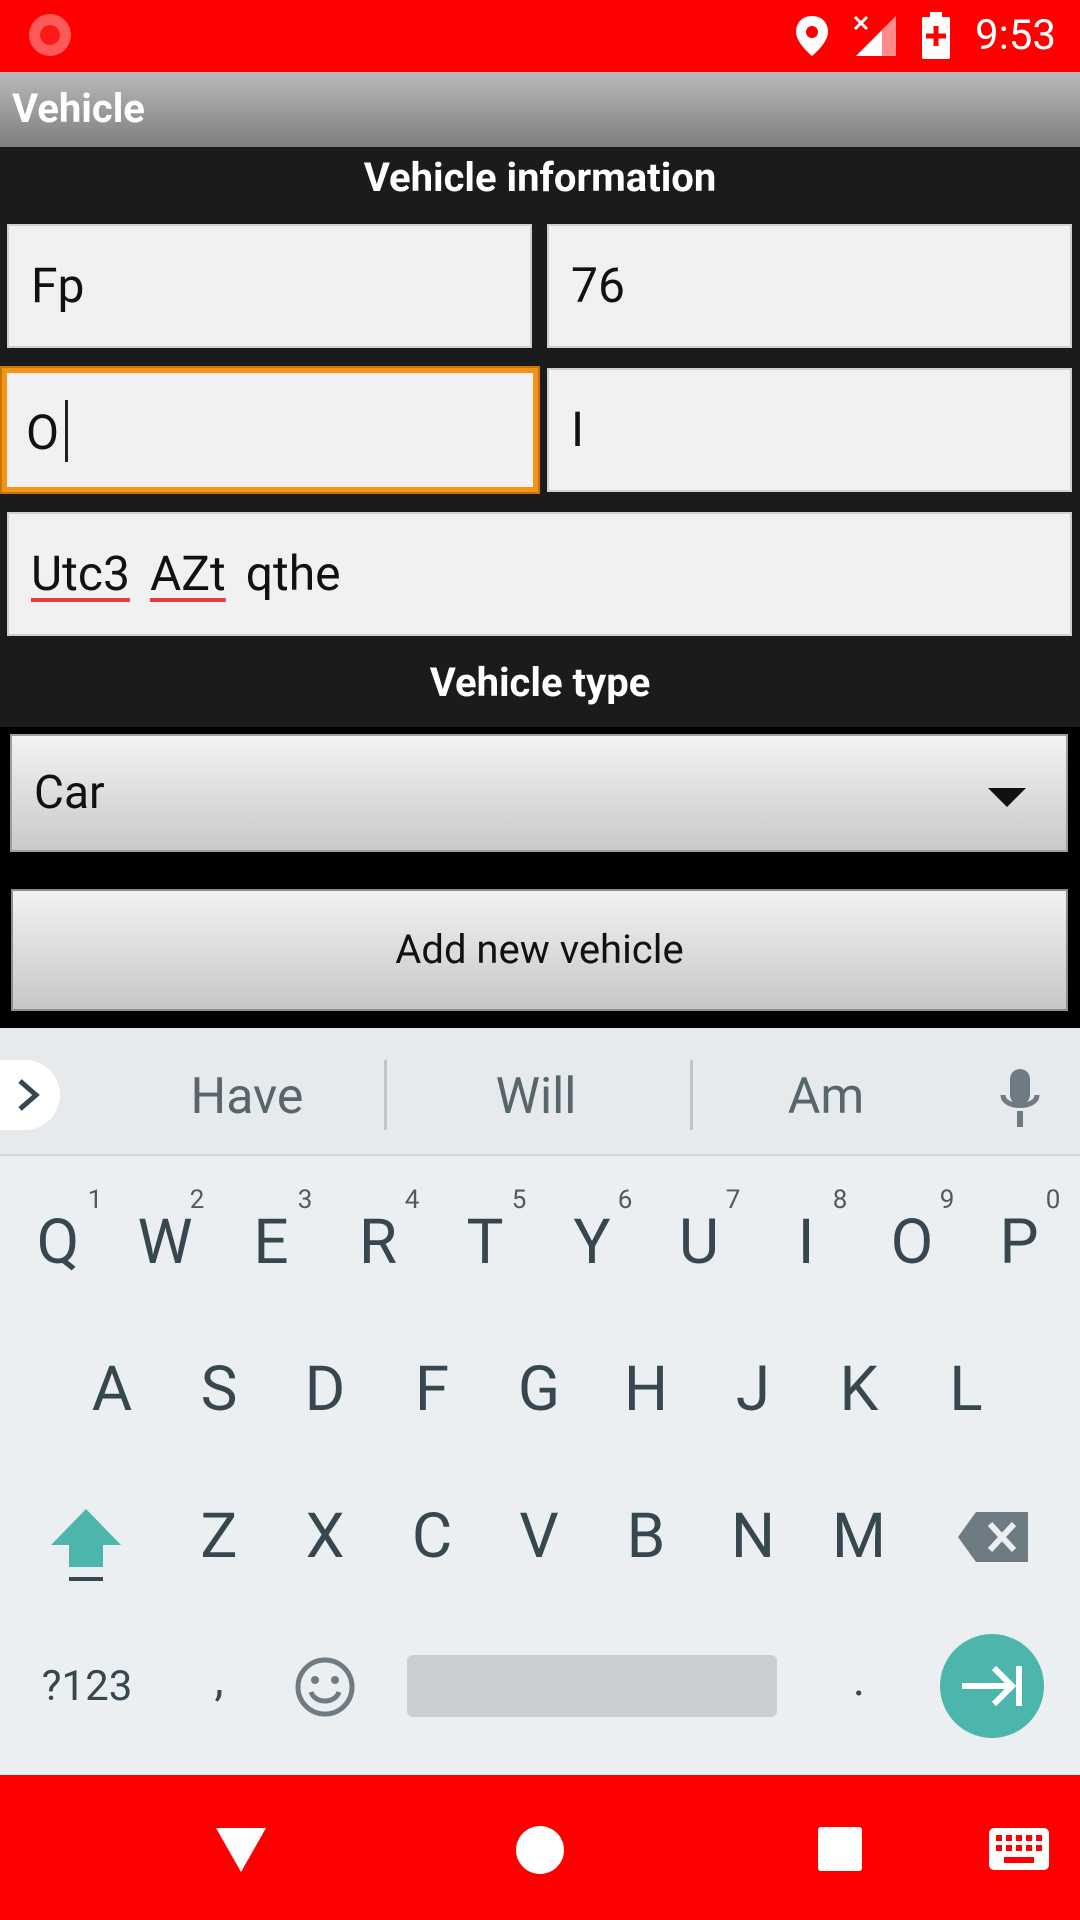  What do you see at coordinates (95, 1200) in the screenshot?
I see `key-hint: 1` at bounding box center [95, 1200].